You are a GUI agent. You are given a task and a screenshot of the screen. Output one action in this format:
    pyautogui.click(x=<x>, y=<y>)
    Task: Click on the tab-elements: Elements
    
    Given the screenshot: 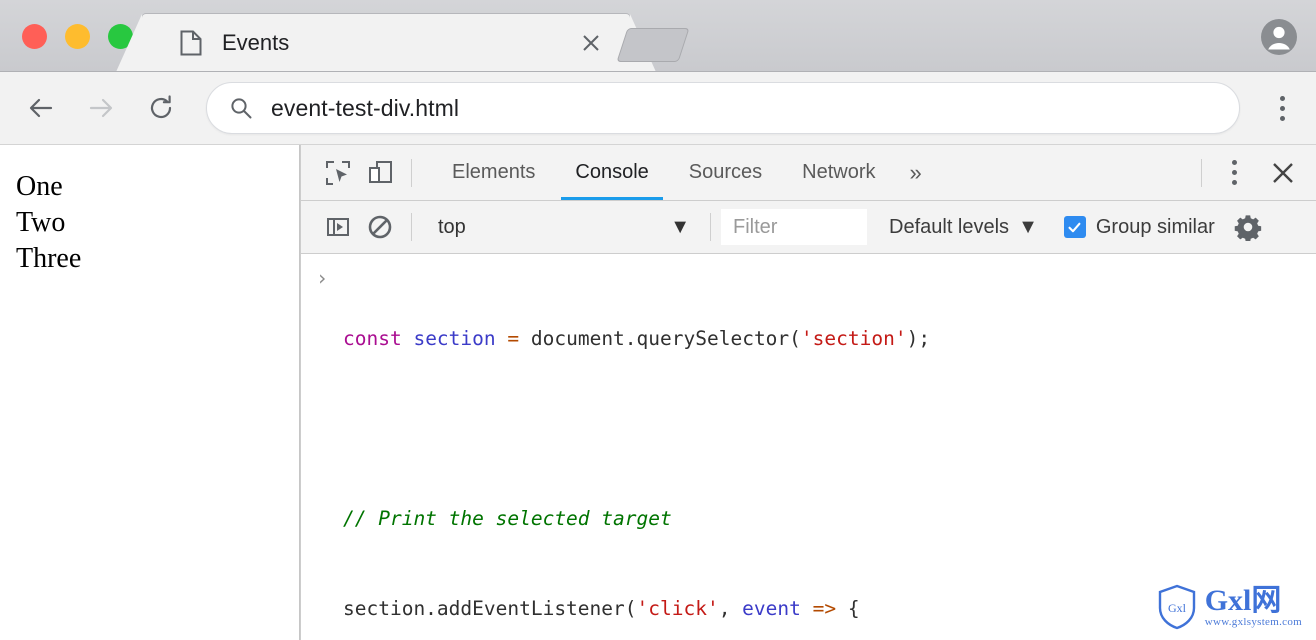 What is the action you would take?
    pyautogui.click(x=493, y=172)
    